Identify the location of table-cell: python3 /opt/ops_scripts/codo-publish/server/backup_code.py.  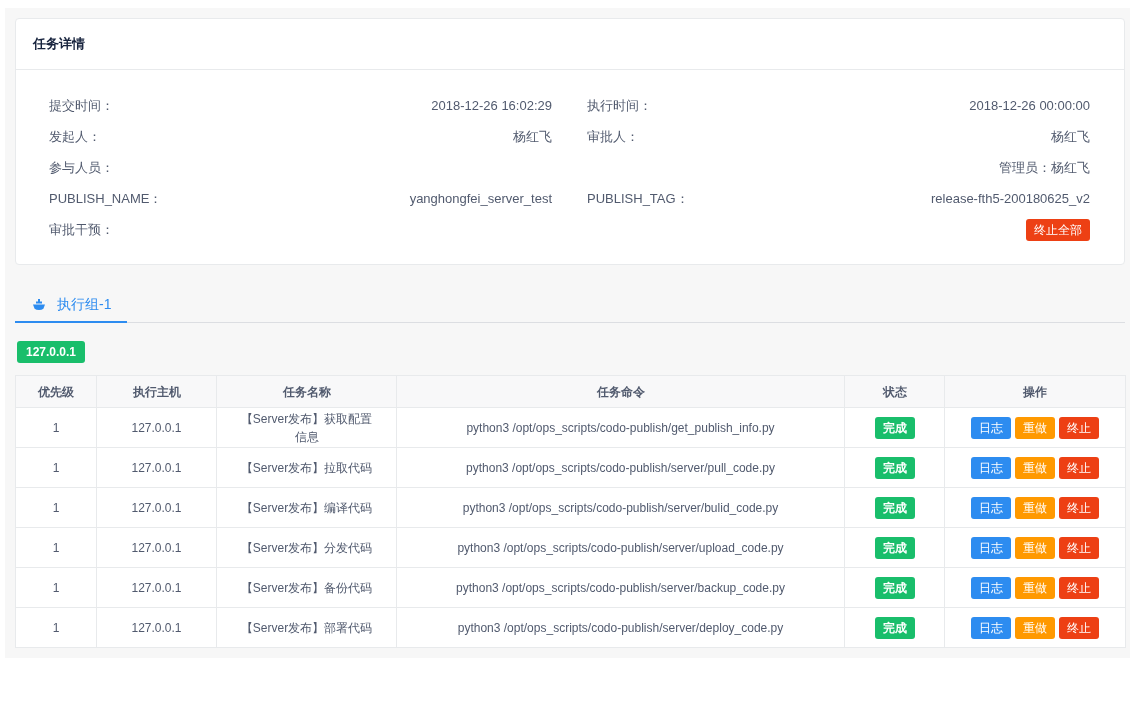
(620, 587).